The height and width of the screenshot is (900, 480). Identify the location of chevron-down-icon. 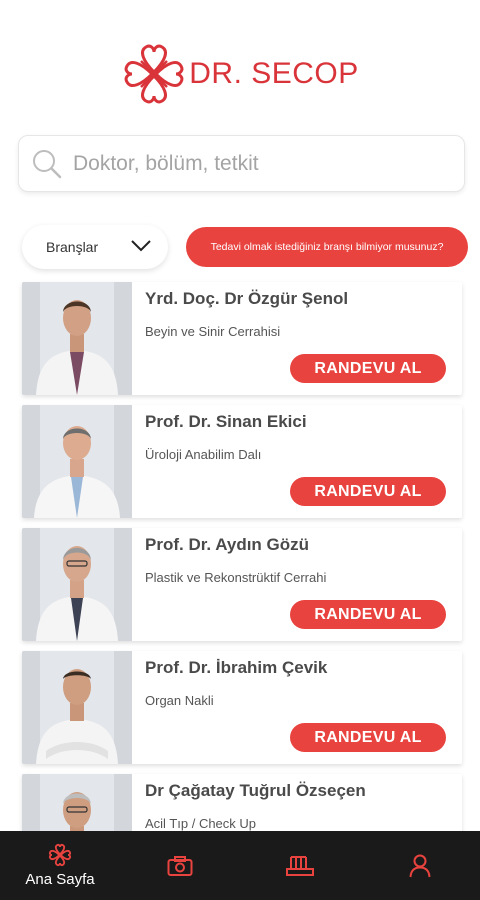
(141, 246).